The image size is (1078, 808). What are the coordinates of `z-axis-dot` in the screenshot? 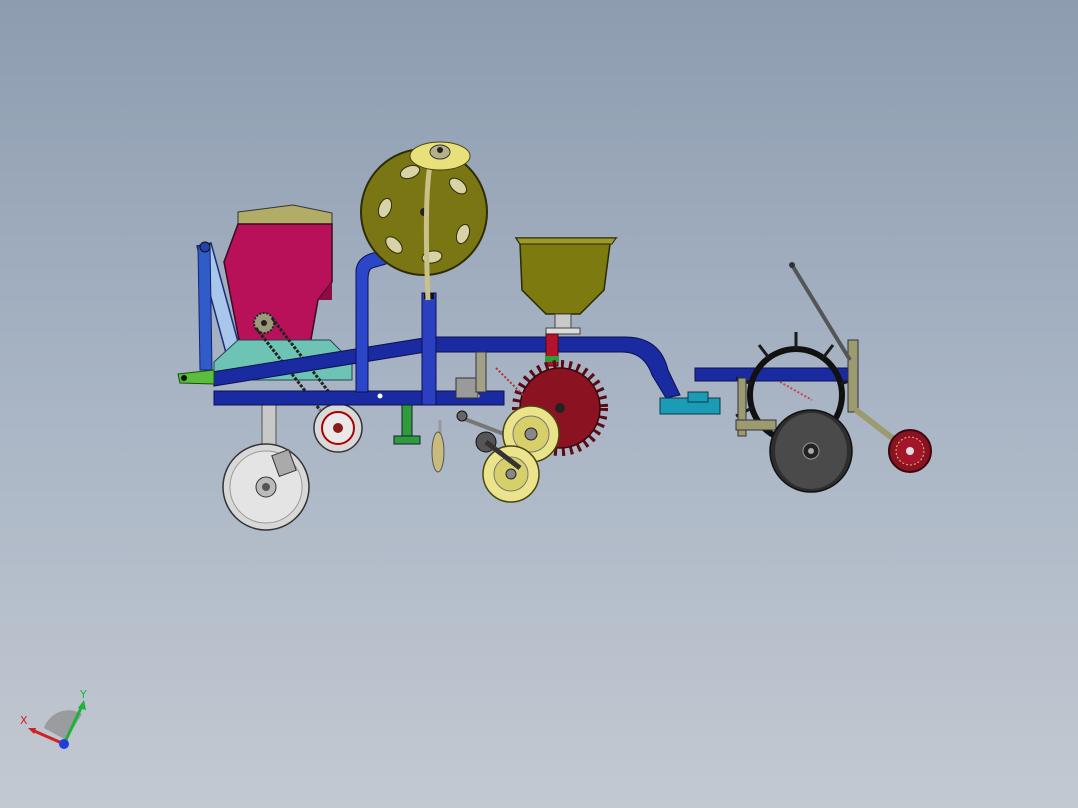 It's located at (64, 744).